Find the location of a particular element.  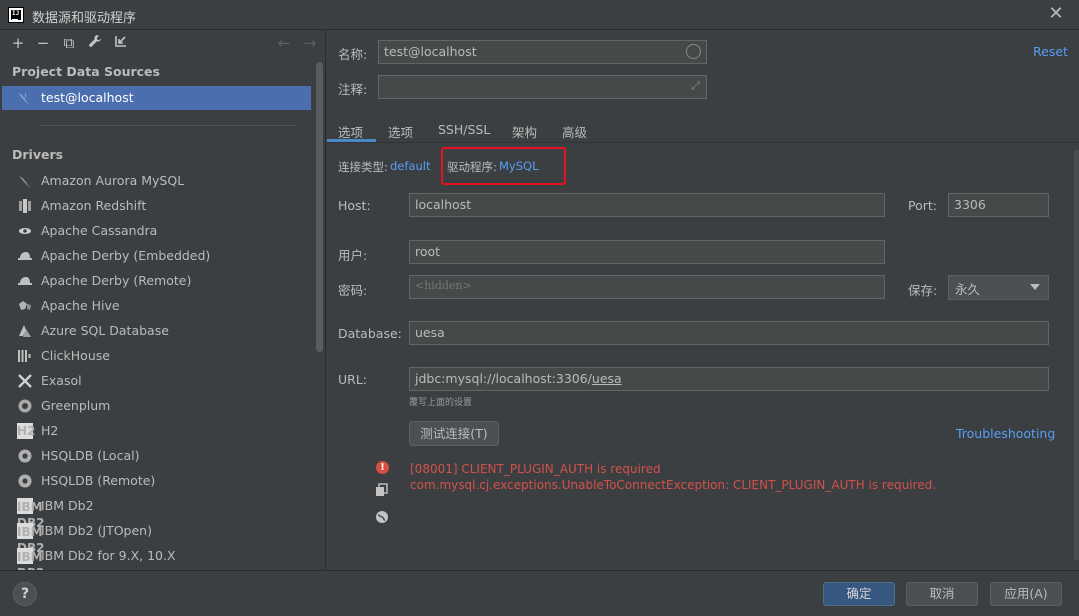

driver-item: Azure SQL Database is located at coordinates (156, 331).